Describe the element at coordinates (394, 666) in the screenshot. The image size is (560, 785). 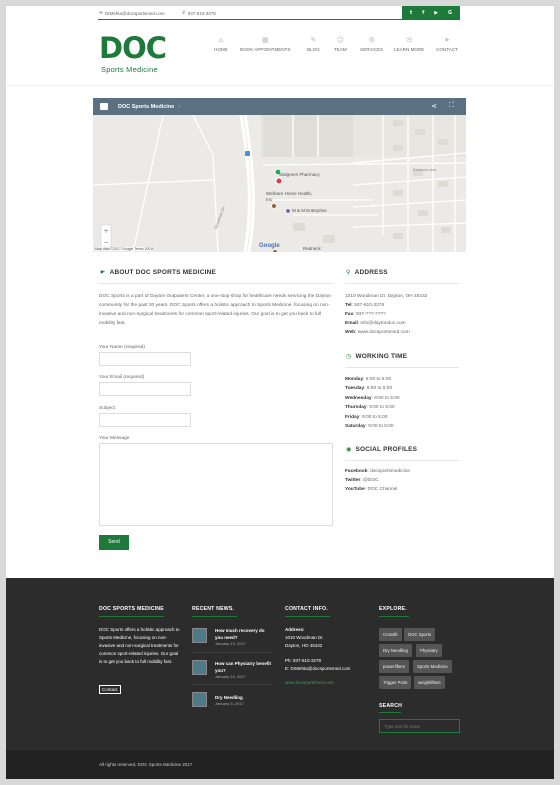
I see `tag-powerlifters: powerlifters` at that location.